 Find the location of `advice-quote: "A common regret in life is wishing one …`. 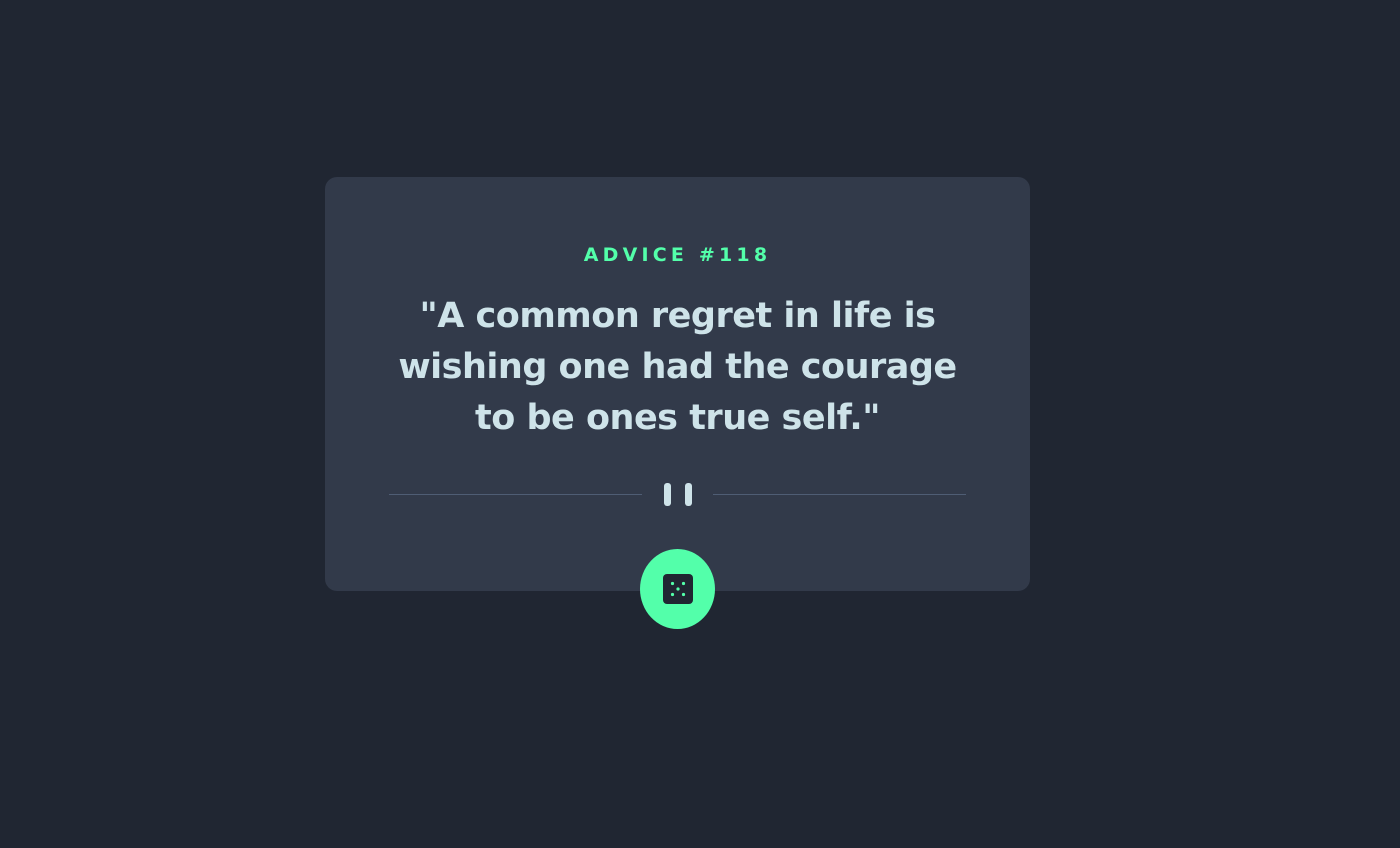

advice-quote: "A common regret in life is wishing one … is located at coordinates (677, 367).